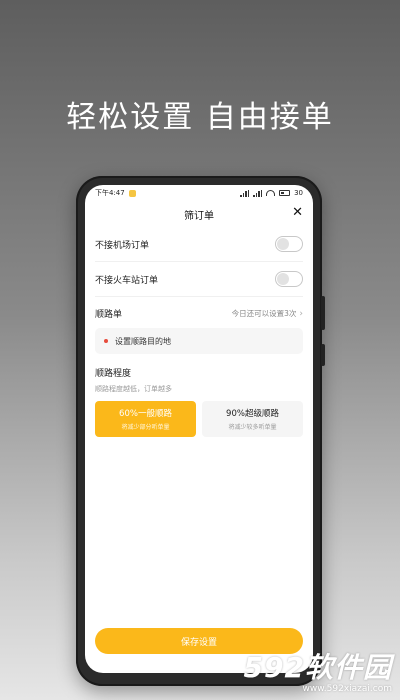  I want to click on filter-row-train: 不接火车站订单, so click(199, 279).